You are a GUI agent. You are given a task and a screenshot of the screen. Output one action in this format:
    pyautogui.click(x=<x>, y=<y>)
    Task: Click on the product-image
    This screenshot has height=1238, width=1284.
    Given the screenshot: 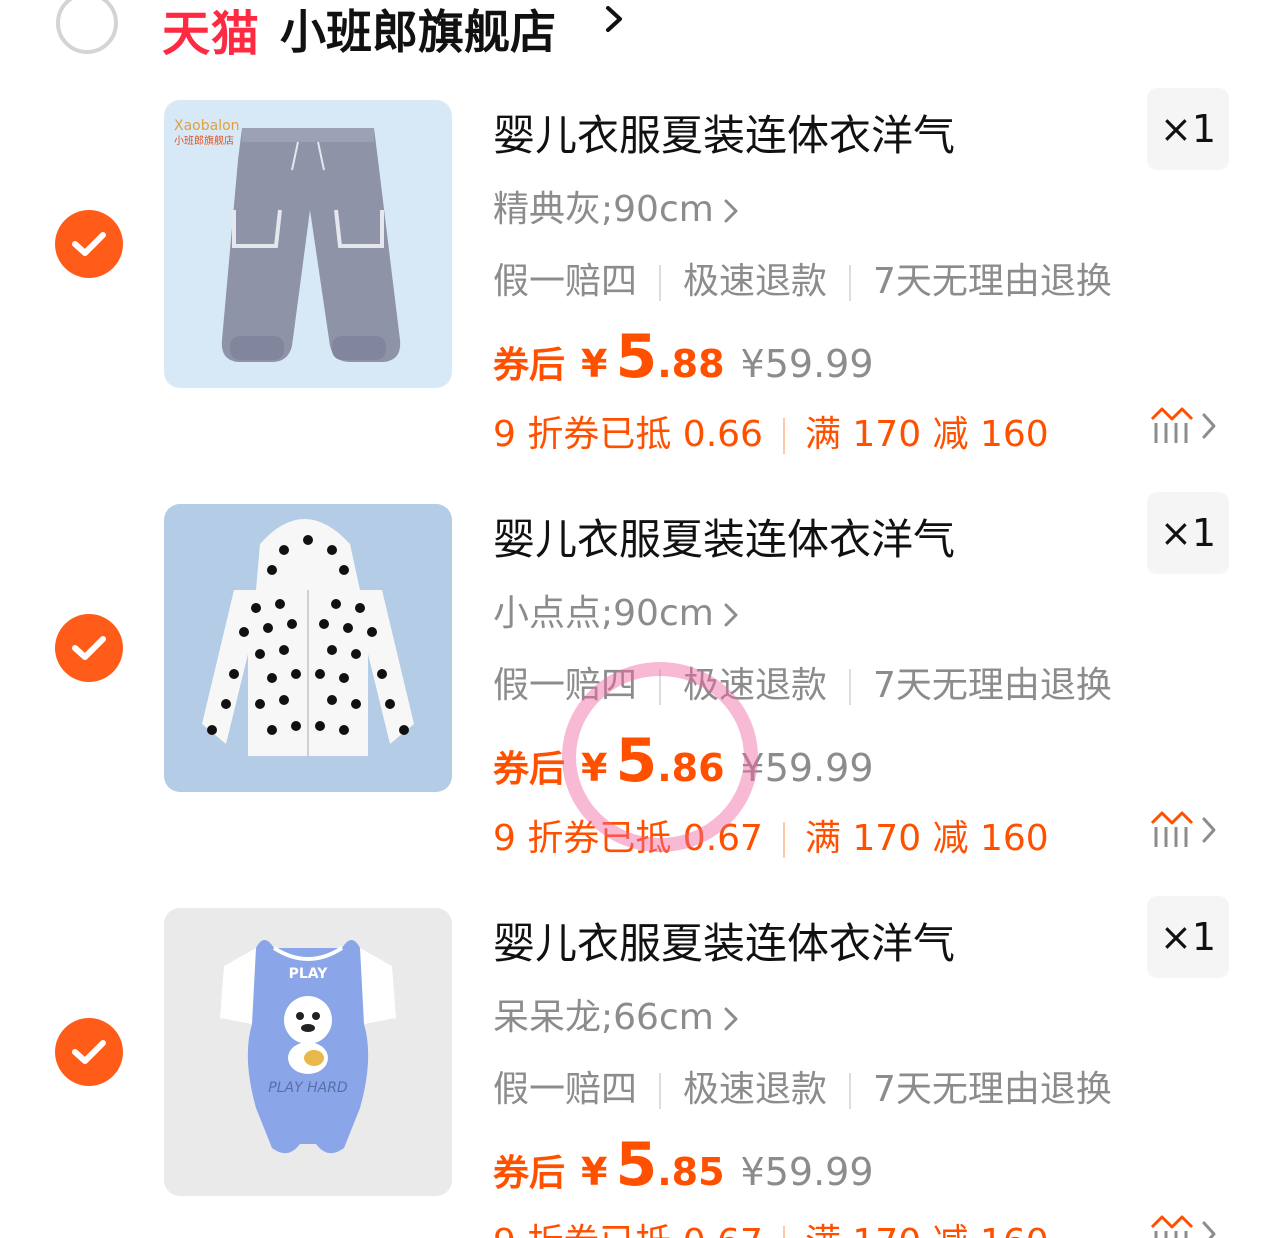 What is the action you would take?
    pyautogui.click(x=308, y=648)
    